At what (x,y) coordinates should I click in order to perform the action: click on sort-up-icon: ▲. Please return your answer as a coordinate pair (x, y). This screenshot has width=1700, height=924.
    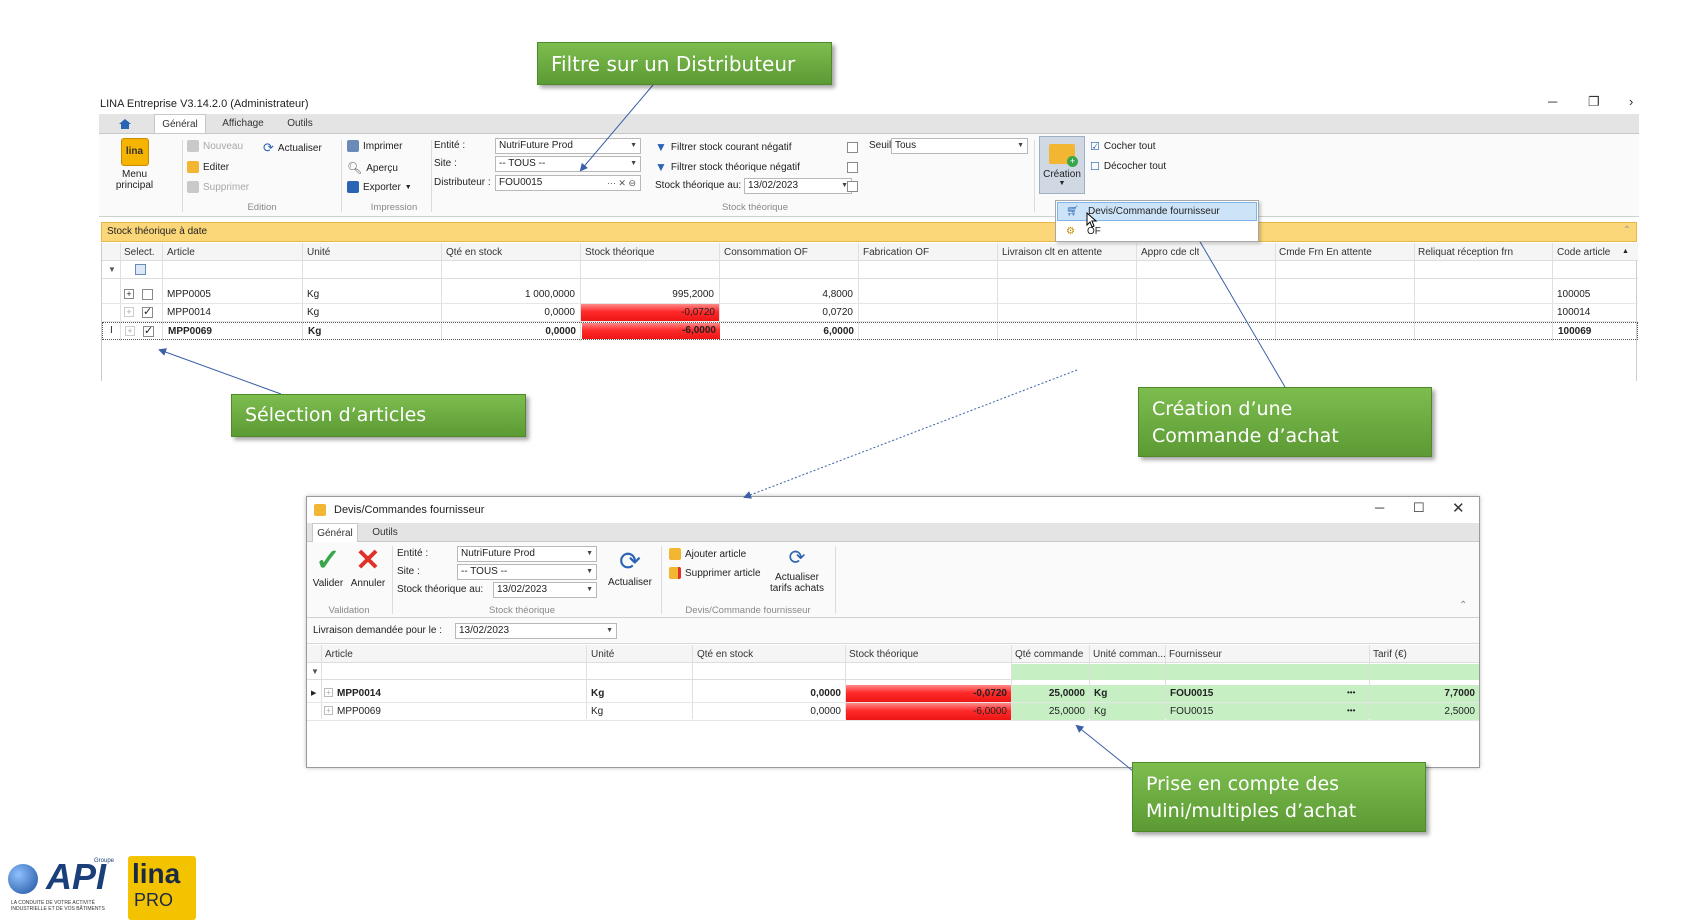
    Looking at the image, I should click on (1625, 251).